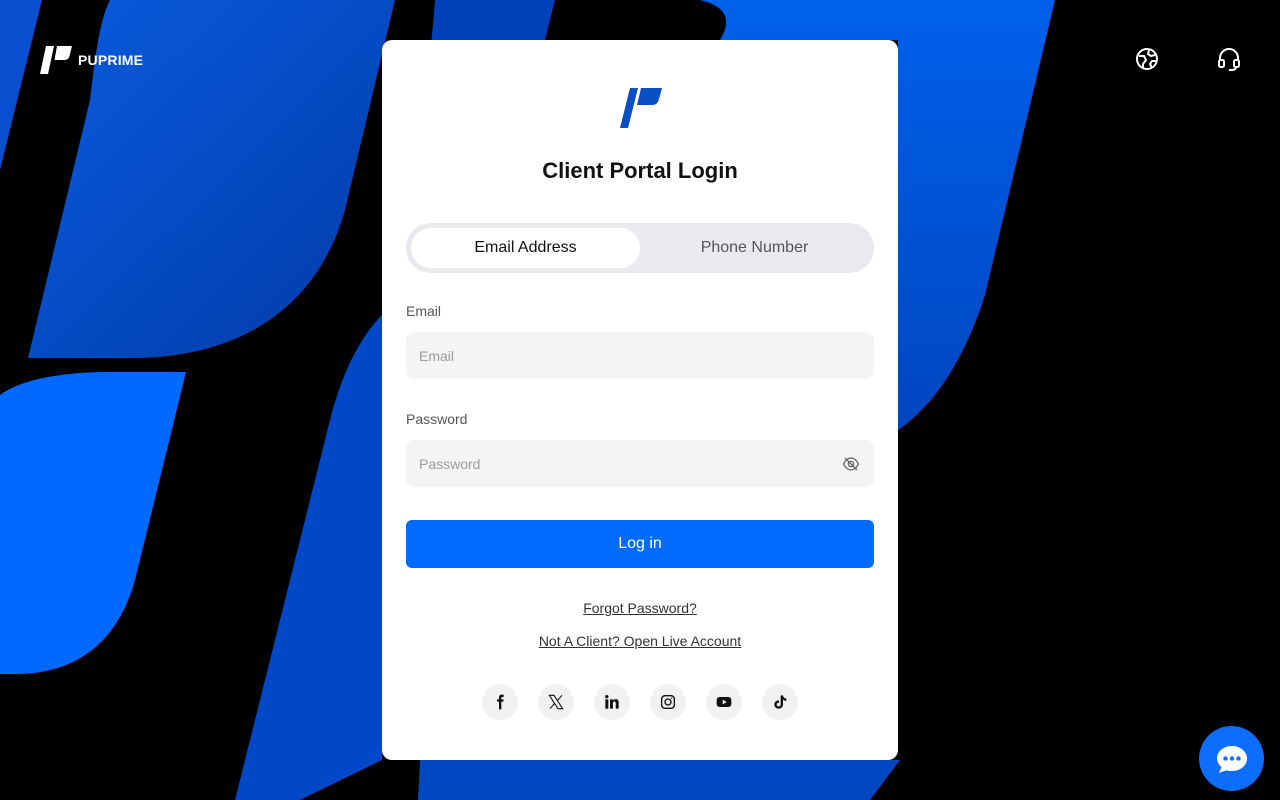 The height and width of the screenshot is (800, 1280). I want to click on login-button: Log in, so click(640, 544).